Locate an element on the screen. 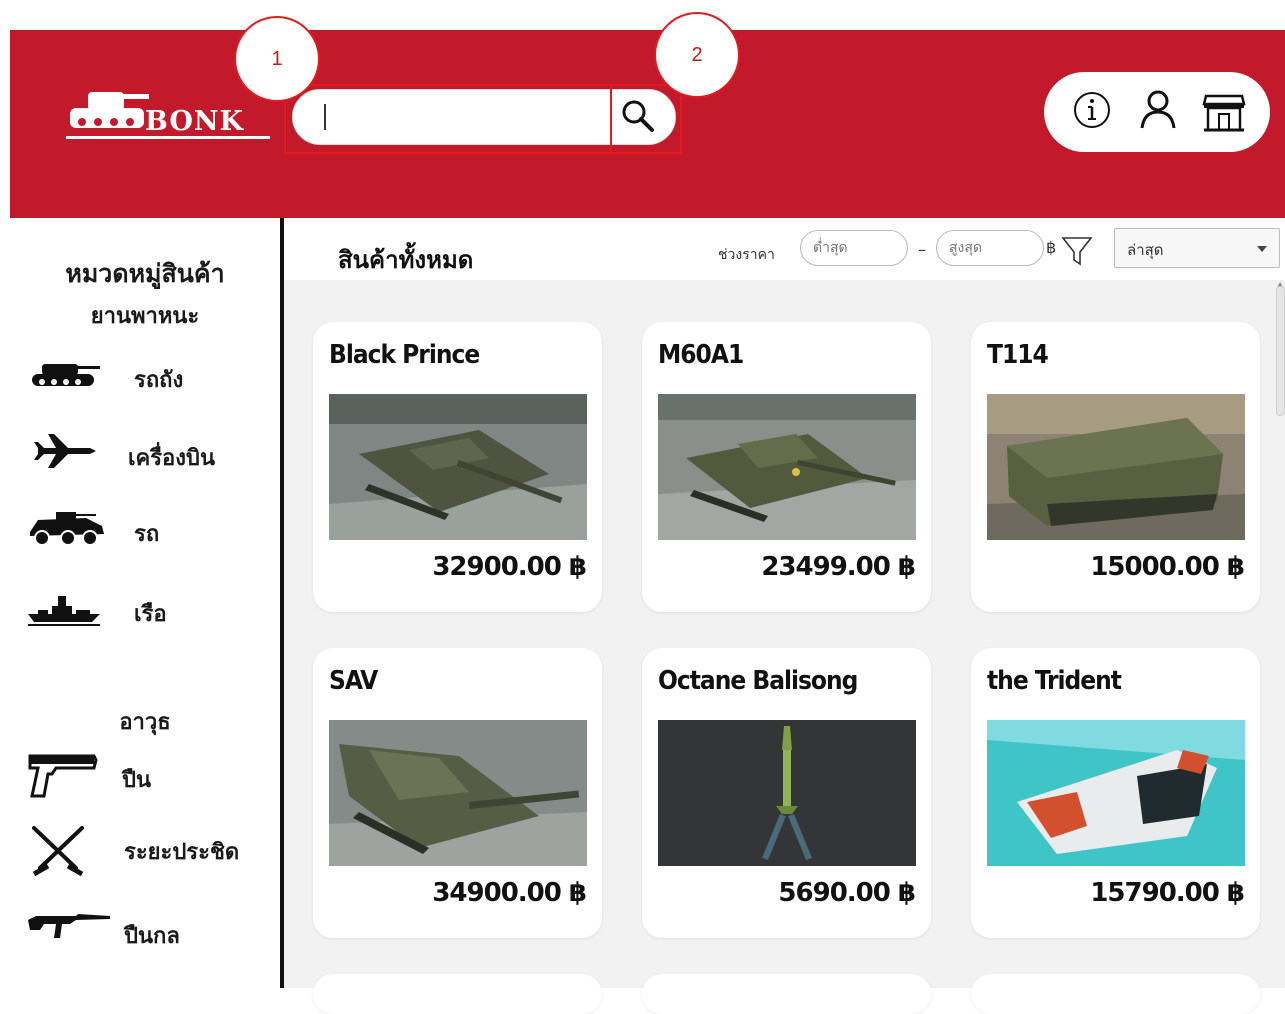 The height and width of the screenshot is (1014, 1285). store-icon is located at coordinates (1224, 110).